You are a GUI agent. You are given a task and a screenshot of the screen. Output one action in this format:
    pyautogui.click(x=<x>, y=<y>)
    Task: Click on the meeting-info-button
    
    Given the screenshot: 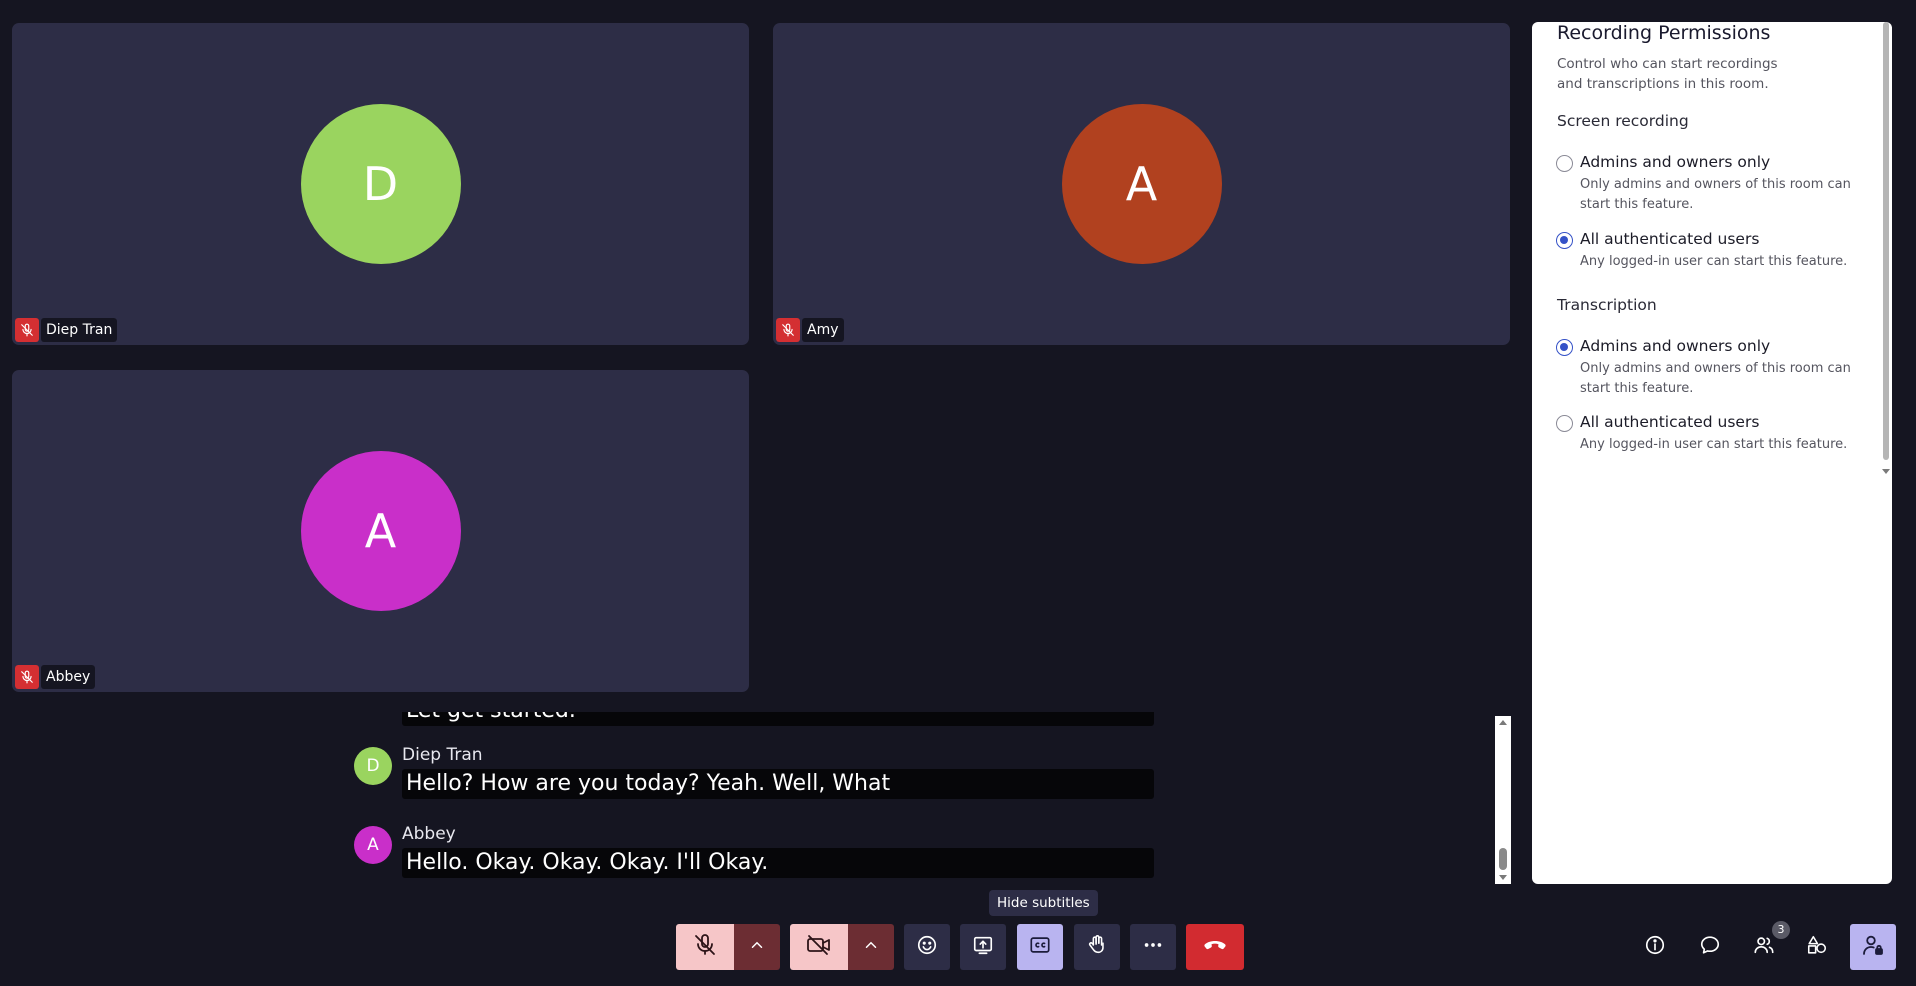 What is the action you would take?
    pyautogui.click(x=1655, y=947)
    